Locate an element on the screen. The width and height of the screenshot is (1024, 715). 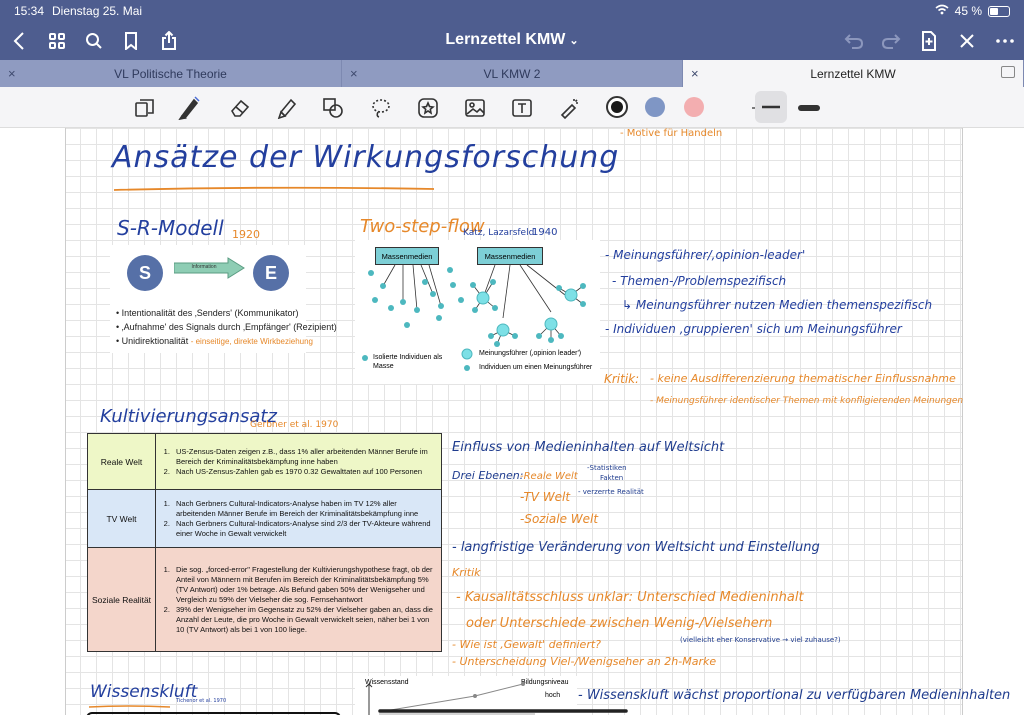
tab-vl-kmw-2: × VL KMW 2 is located at coordinates (512, 73).